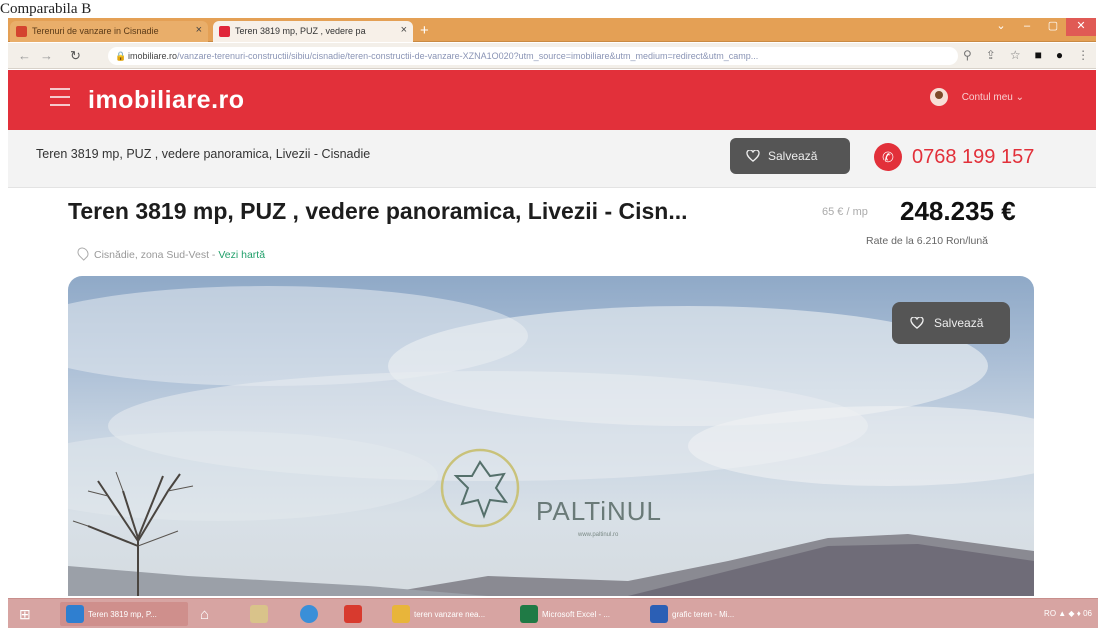  Describe the element at coordinates (75, 614) in the screenshot. I see `browser-app-icon` at that location.